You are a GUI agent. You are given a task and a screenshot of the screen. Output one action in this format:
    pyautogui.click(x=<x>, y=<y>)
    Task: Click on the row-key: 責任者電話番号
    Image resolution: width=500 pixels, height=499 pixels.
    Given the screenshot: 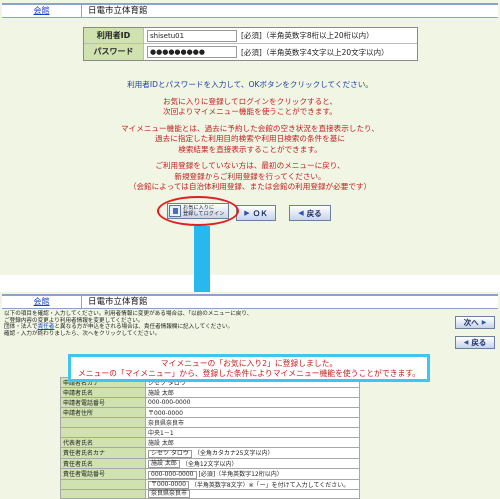 What is the action you would take?
    pyautogui.click(x=103, y=474)
    